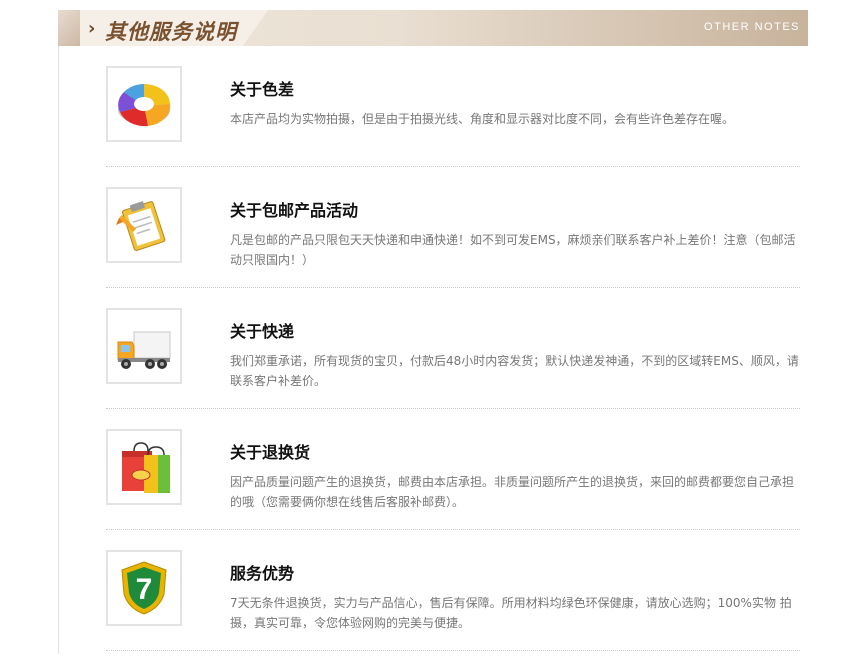 Image resolution: width=845 pixels, height=671 pixels. Describe the element at coordinates (262, 573) in the screenshot. I see `item-title: 服务优势` at that location.